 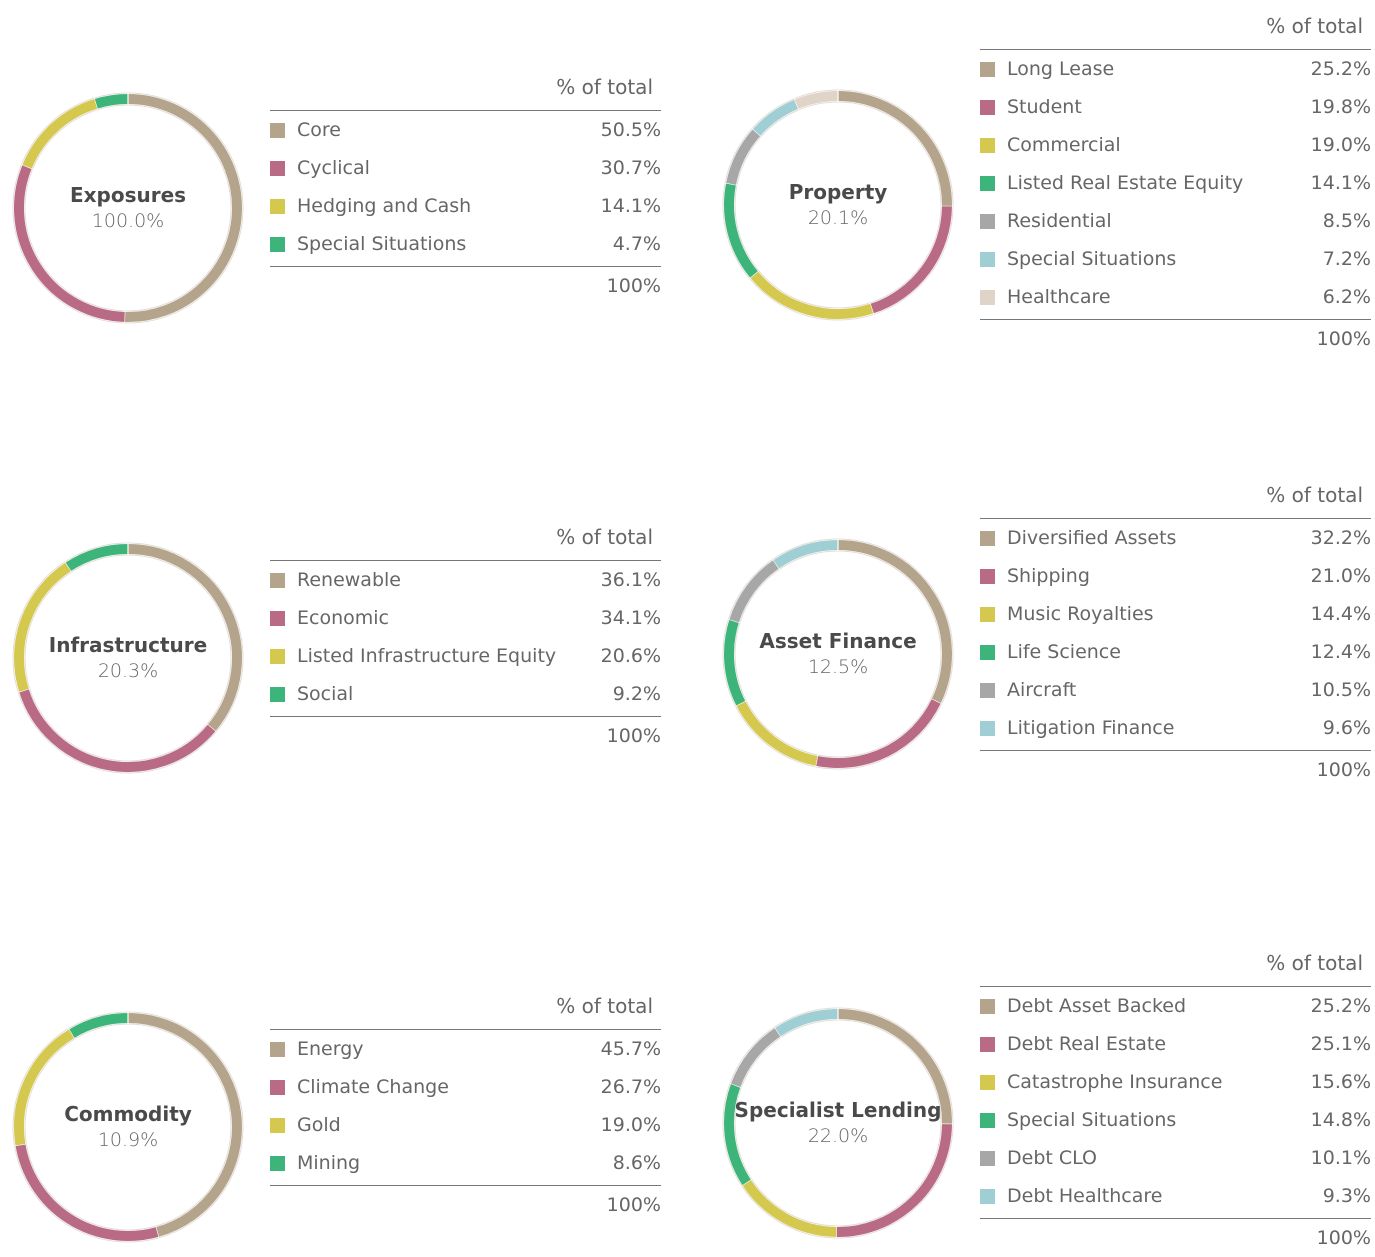 I want to click on legend-label: Debt CLO, so click(x=1159, y=1158).